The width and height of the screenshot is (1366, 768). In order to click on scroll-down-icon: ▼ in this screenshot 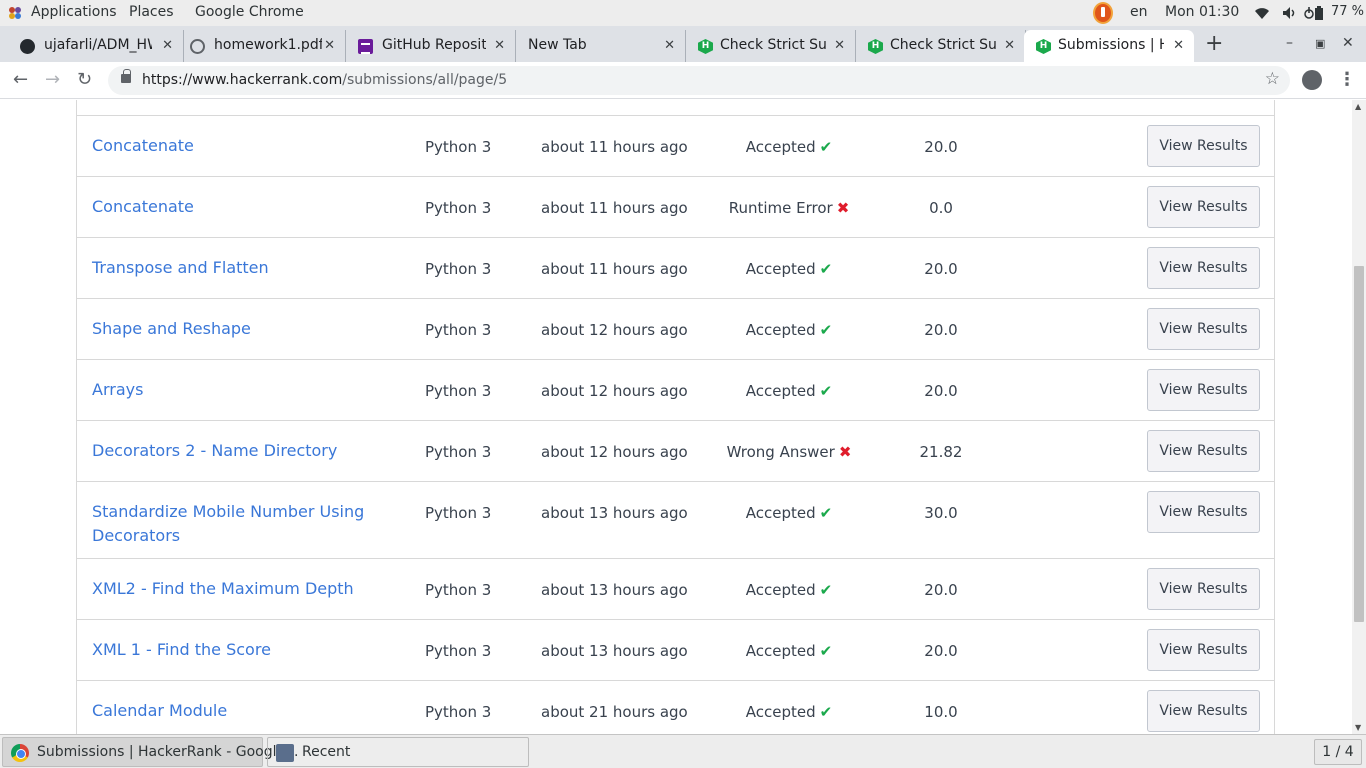, I will do `click(1358, 727)`.